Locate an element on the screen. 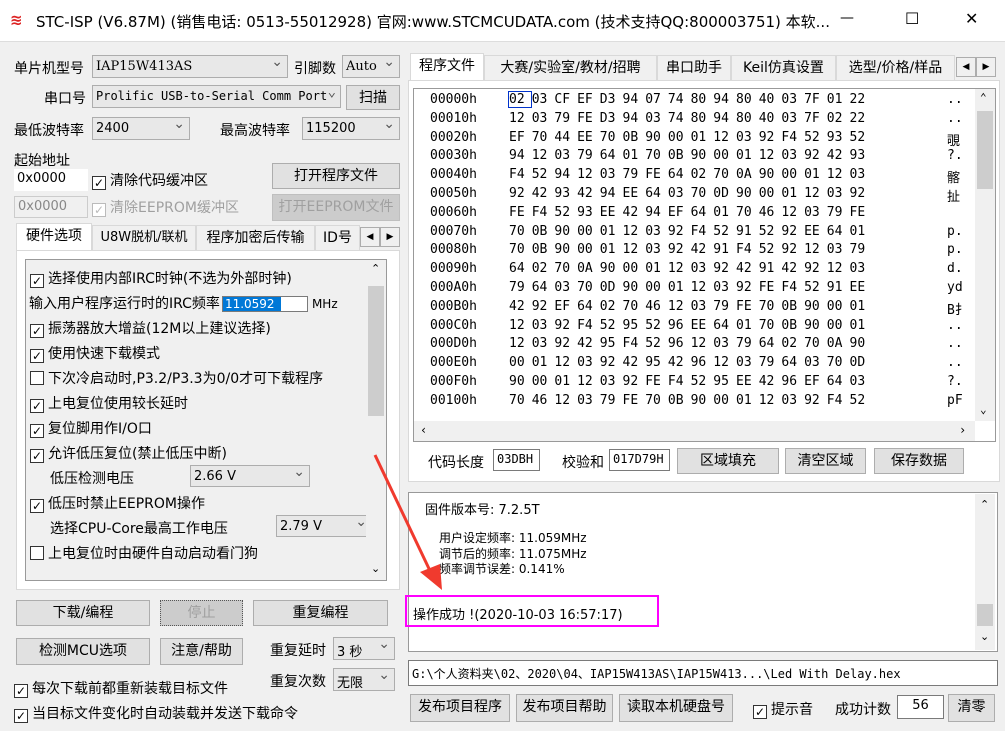  checkbox-unchecked-icon is located at coordinates (37, 378).